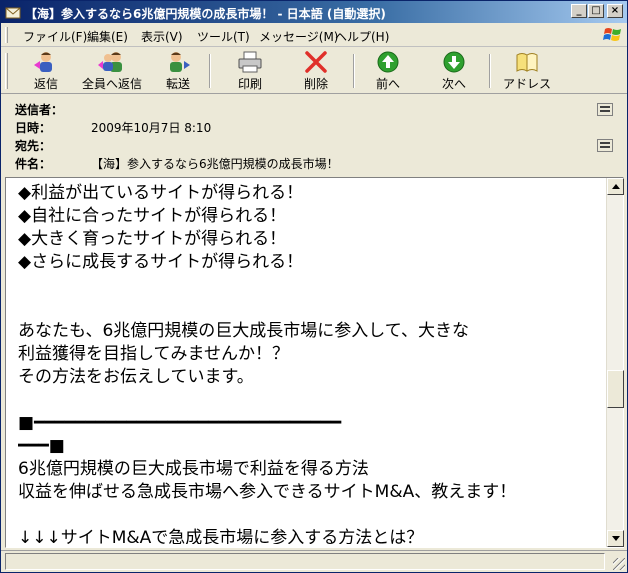 This screenshot has height=573, width=628. Describe the element at coordinates (388, 62) in the screenshot. I see `arrow-up-icon` at that location.